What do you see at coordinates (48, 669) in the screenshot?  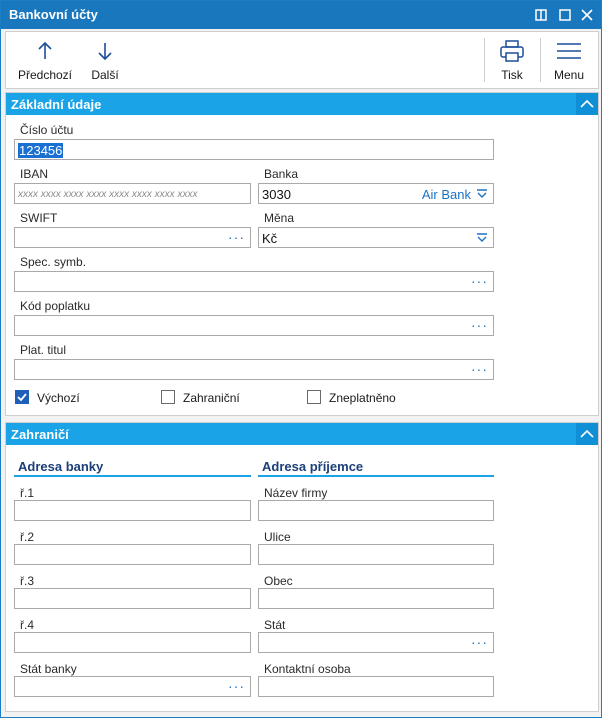 I see `bank-state-label: Stát banky` at bounding box center [48, 669].